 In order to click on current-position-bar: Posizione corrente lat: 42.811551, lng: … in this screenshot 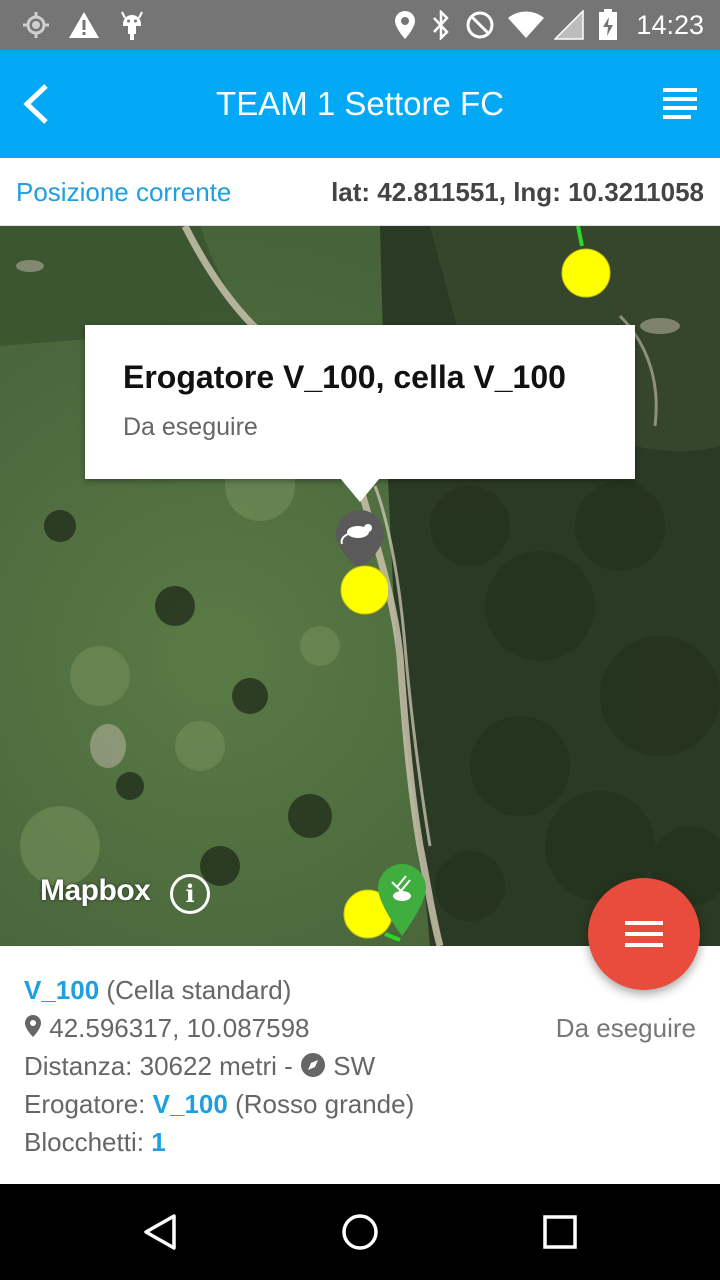, I will do `click(360, 192)`.